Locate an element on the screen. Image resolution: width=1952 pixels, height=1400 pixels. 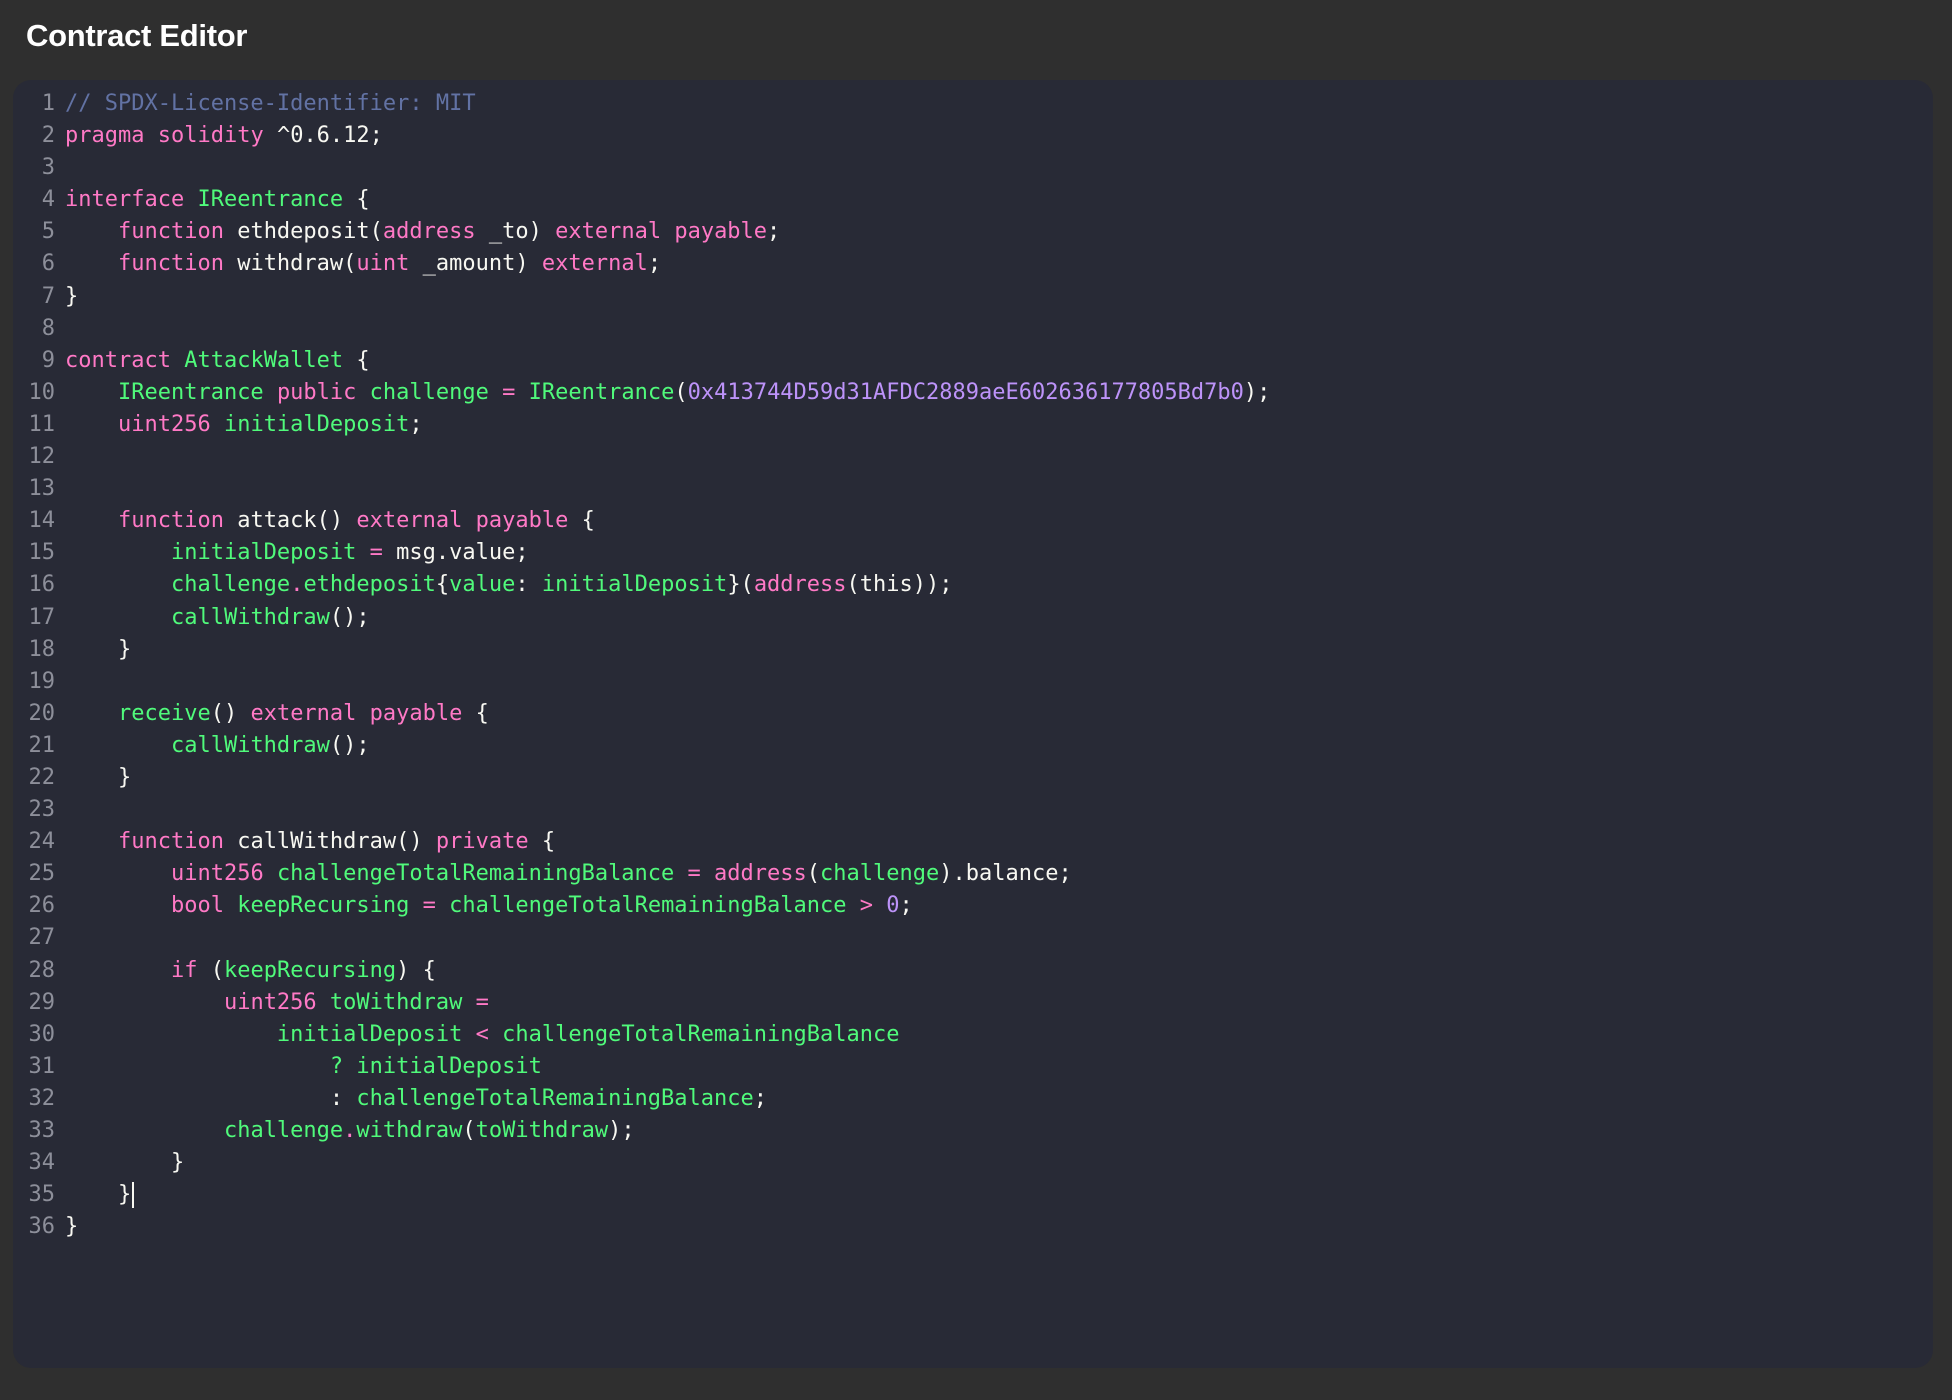
code-token: ( is located at coordinates (681, 392).